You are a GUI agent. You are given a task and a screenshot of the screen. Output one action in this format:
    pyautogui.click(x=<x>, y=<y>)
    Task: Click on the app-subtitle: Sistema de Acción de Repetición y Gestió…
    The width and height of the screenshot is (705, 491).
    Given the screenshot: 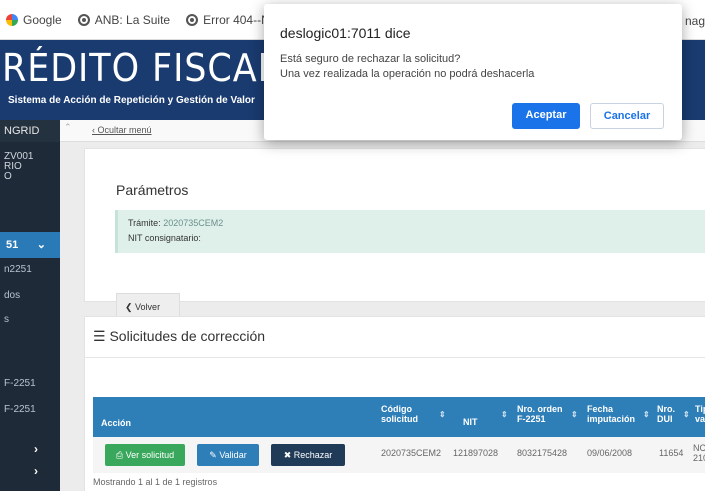 What is the action you would take?
    pyautogui.click(x=131, y=100)
    